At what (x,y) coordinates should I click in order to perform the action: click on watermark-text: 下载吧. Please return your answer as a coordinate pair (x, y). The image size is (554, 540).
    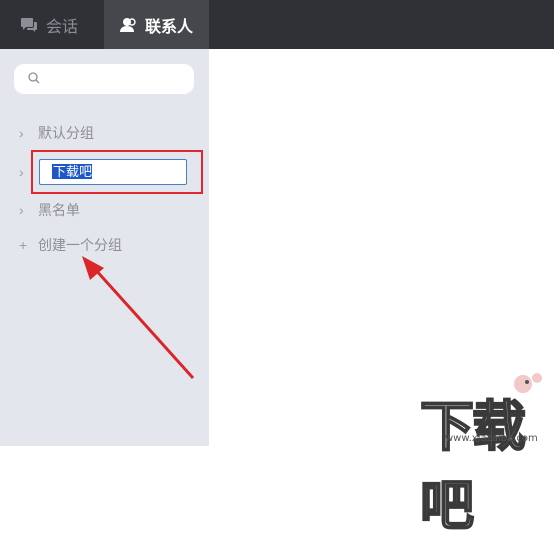
    Looking at the image, I should click on (473, 466).